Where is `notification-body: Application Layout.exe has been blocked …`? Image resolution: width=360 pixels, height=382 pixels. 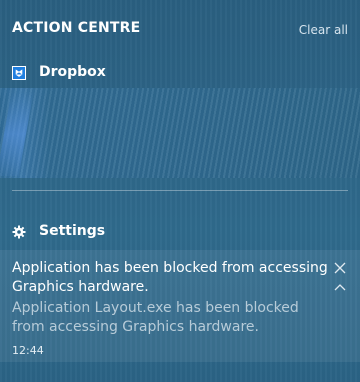 notification-body: Application Layout.exe has been blocked … is located at coordinates (155, 317).